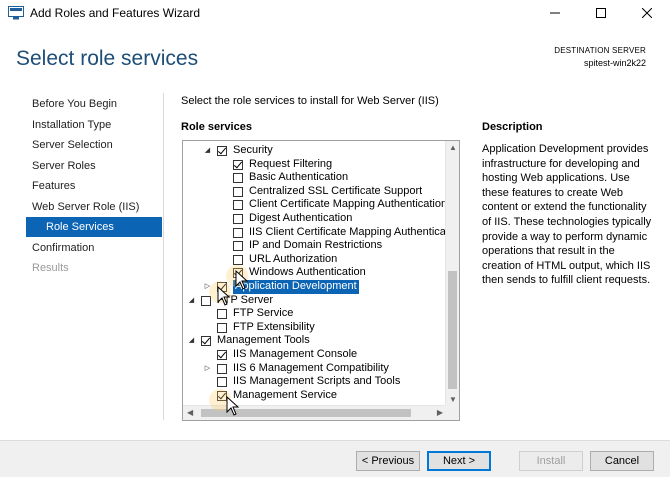  What do you see at coordinates (107, 58) in the screenshot?
I see `page-title: Select role services` at bounding box center [107, 58].